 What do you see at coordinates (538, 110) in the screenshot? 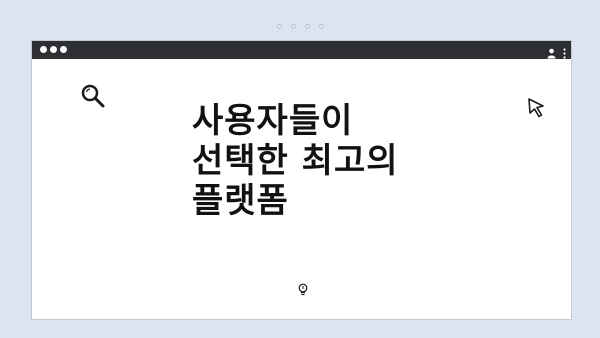
I see `cursor-arrow-icon` at bounding box center [538, 110].